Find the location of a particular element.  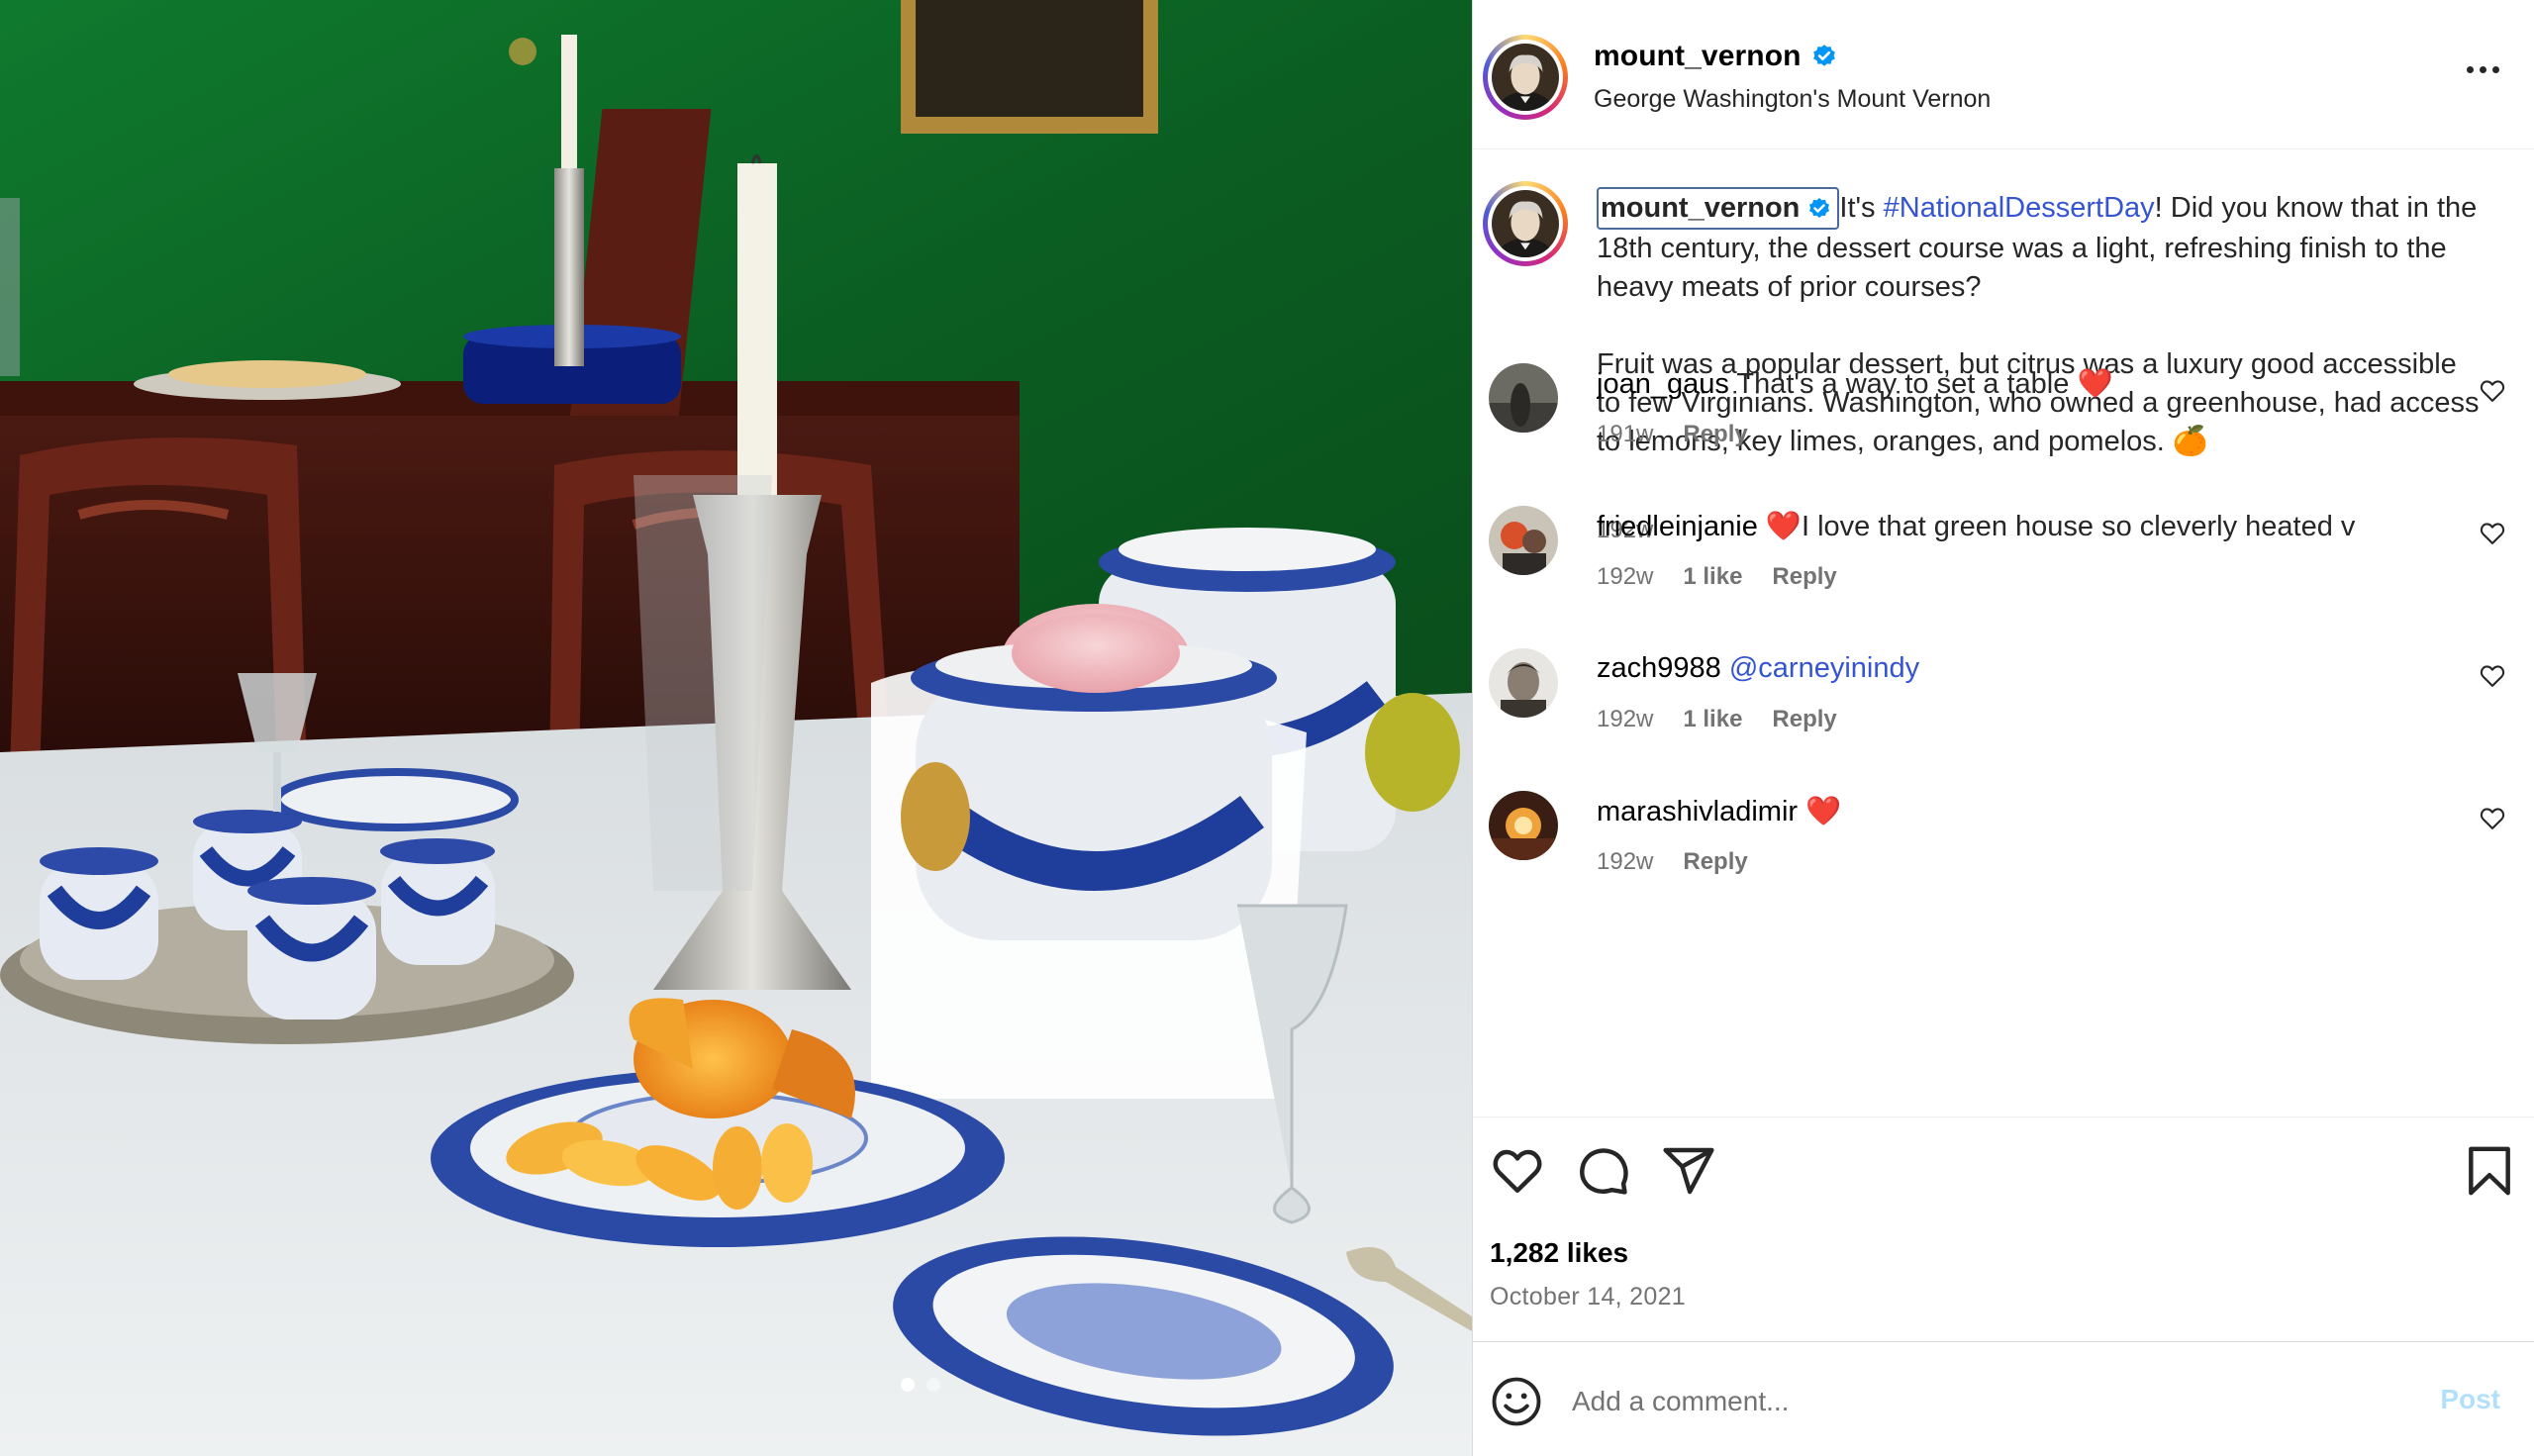

comment-item: zach9988 @carneyinindy 192w 1 like Reply is located at coordinates (2004, 707).